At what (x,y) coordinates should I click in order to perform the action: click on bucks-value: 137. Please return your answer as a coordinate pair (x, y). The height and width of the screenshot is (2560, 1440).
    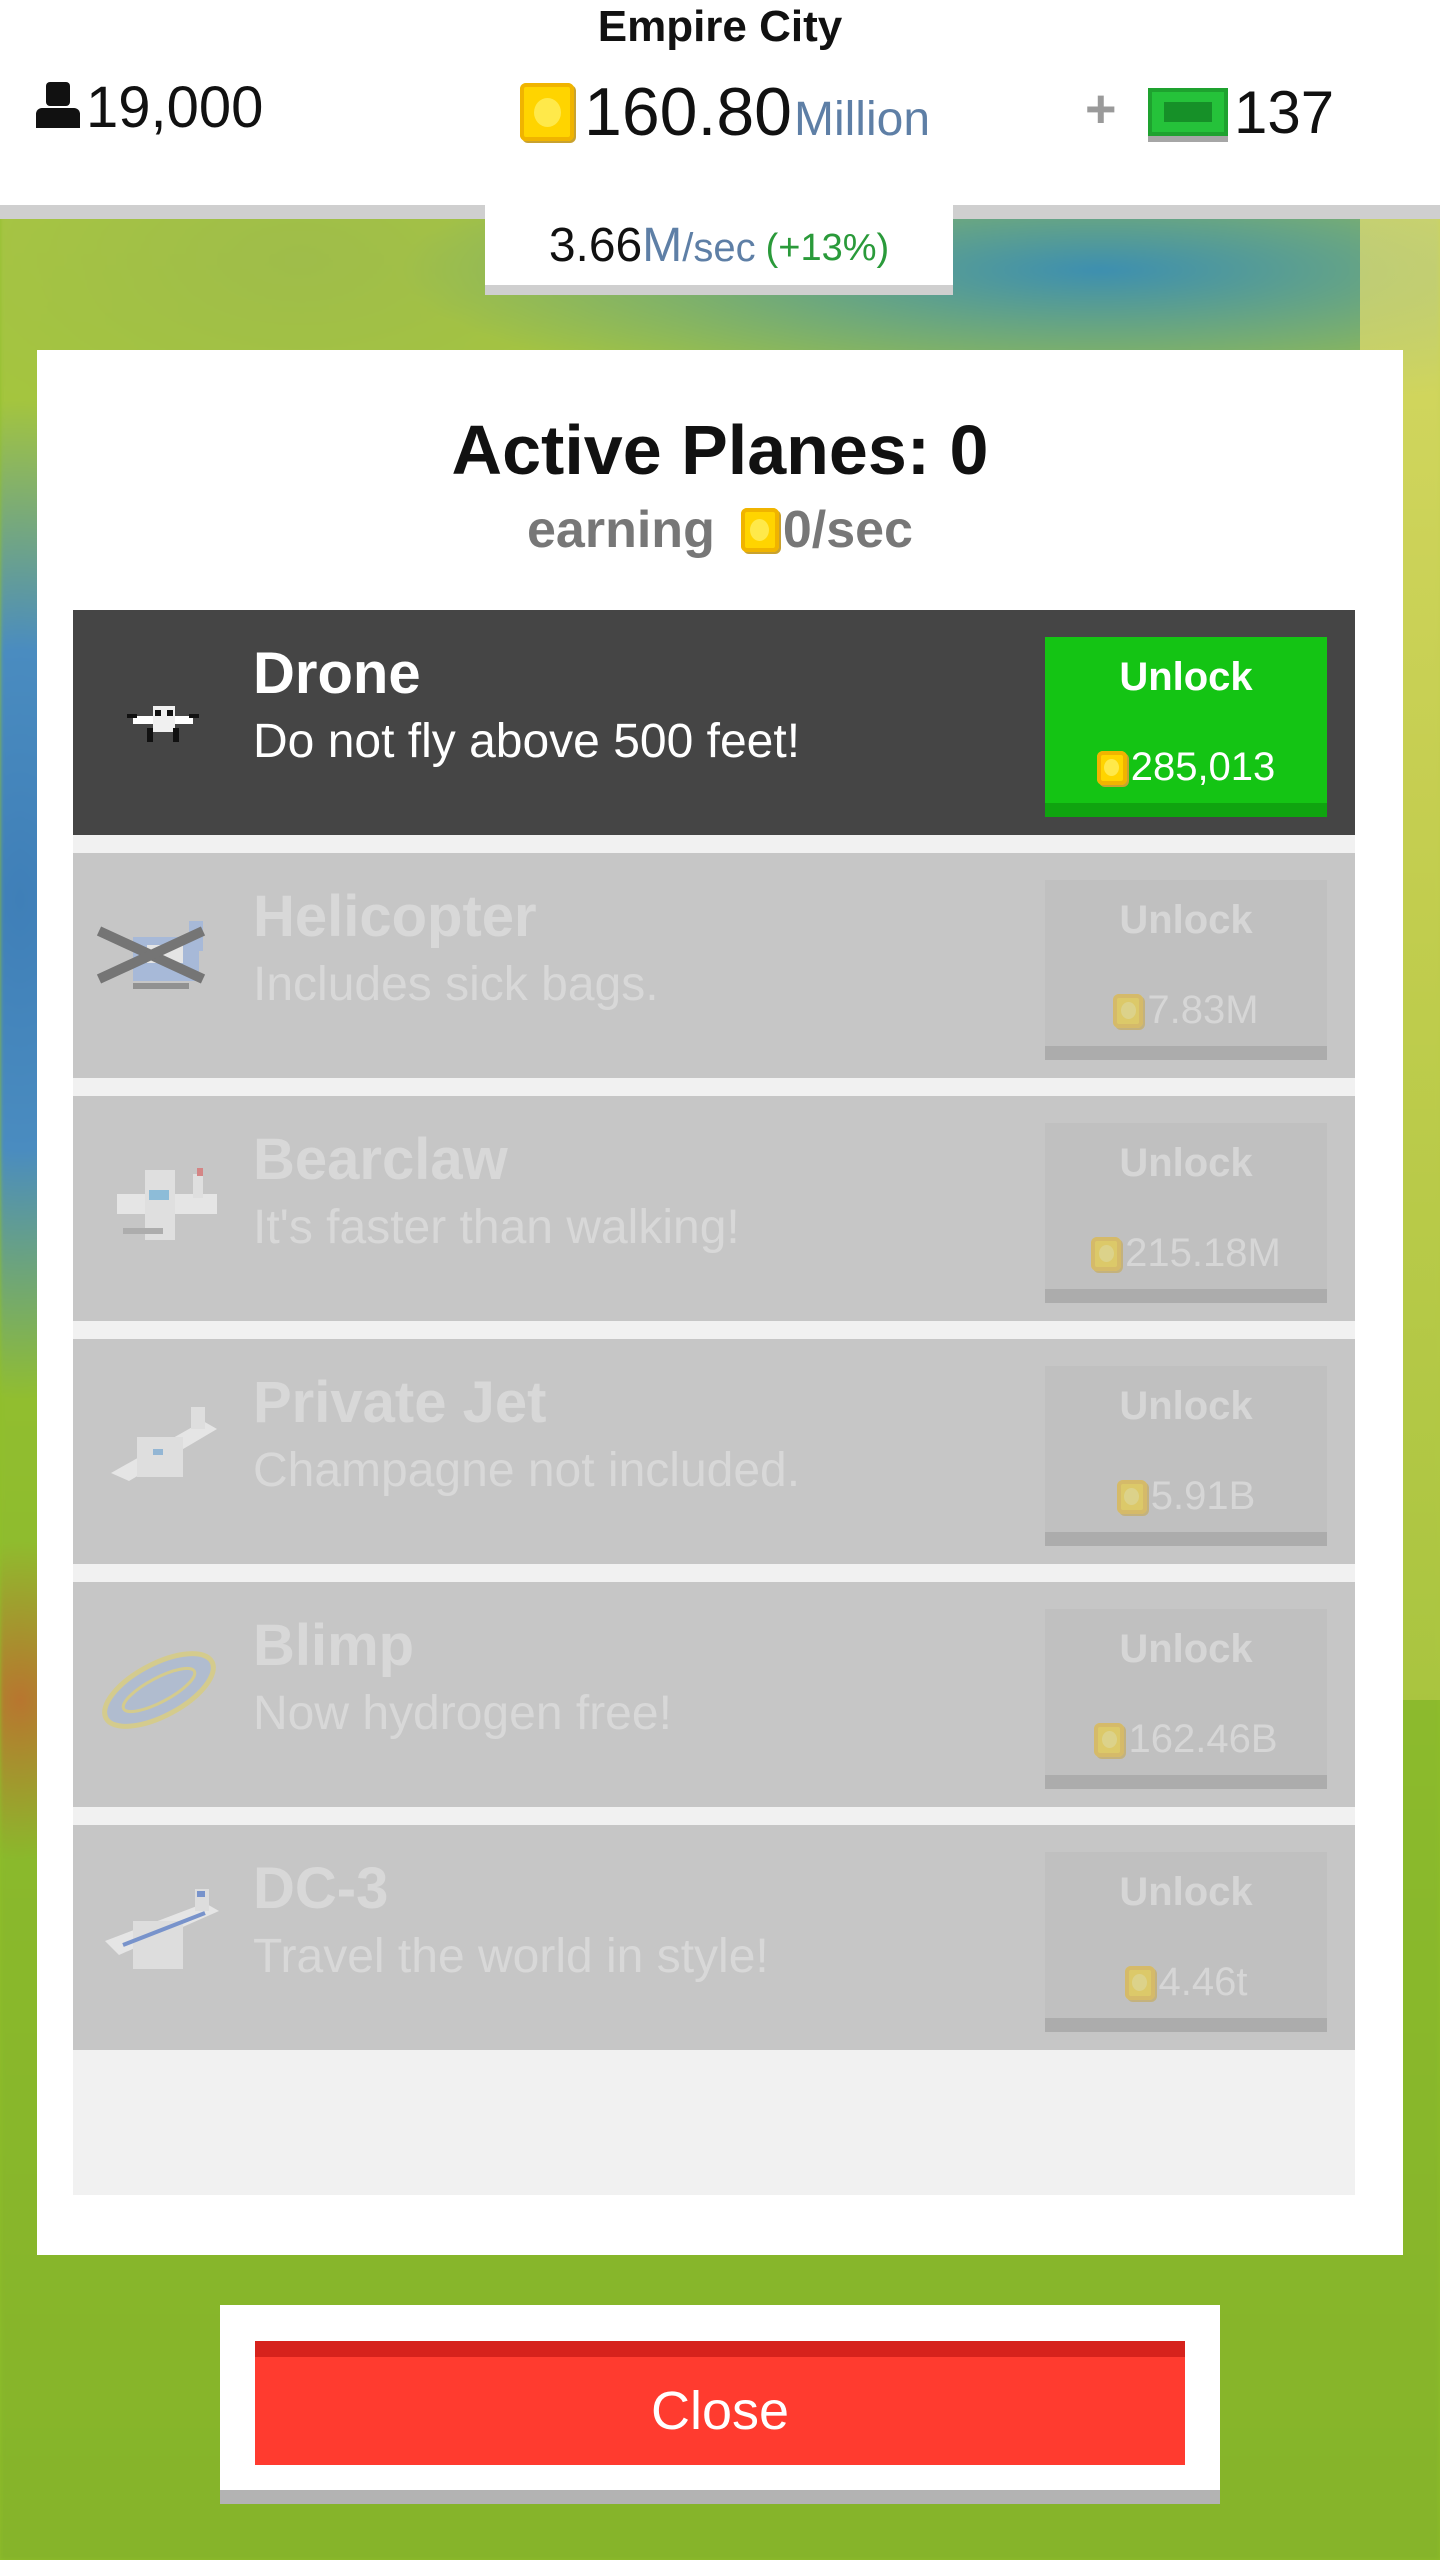
    Looking at the image, I should click on (1284, 112).